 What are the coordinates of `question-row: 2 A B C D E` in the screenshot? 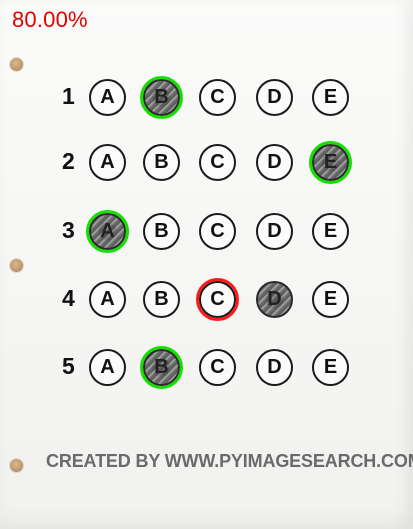 It's located at (212, 163).